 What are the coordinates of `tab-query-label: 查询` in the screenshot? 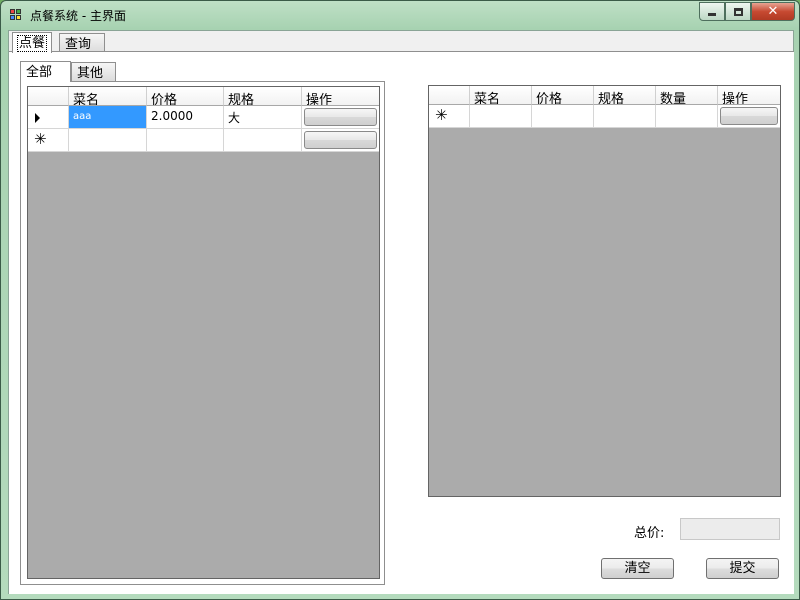 It's located at (78, 44).